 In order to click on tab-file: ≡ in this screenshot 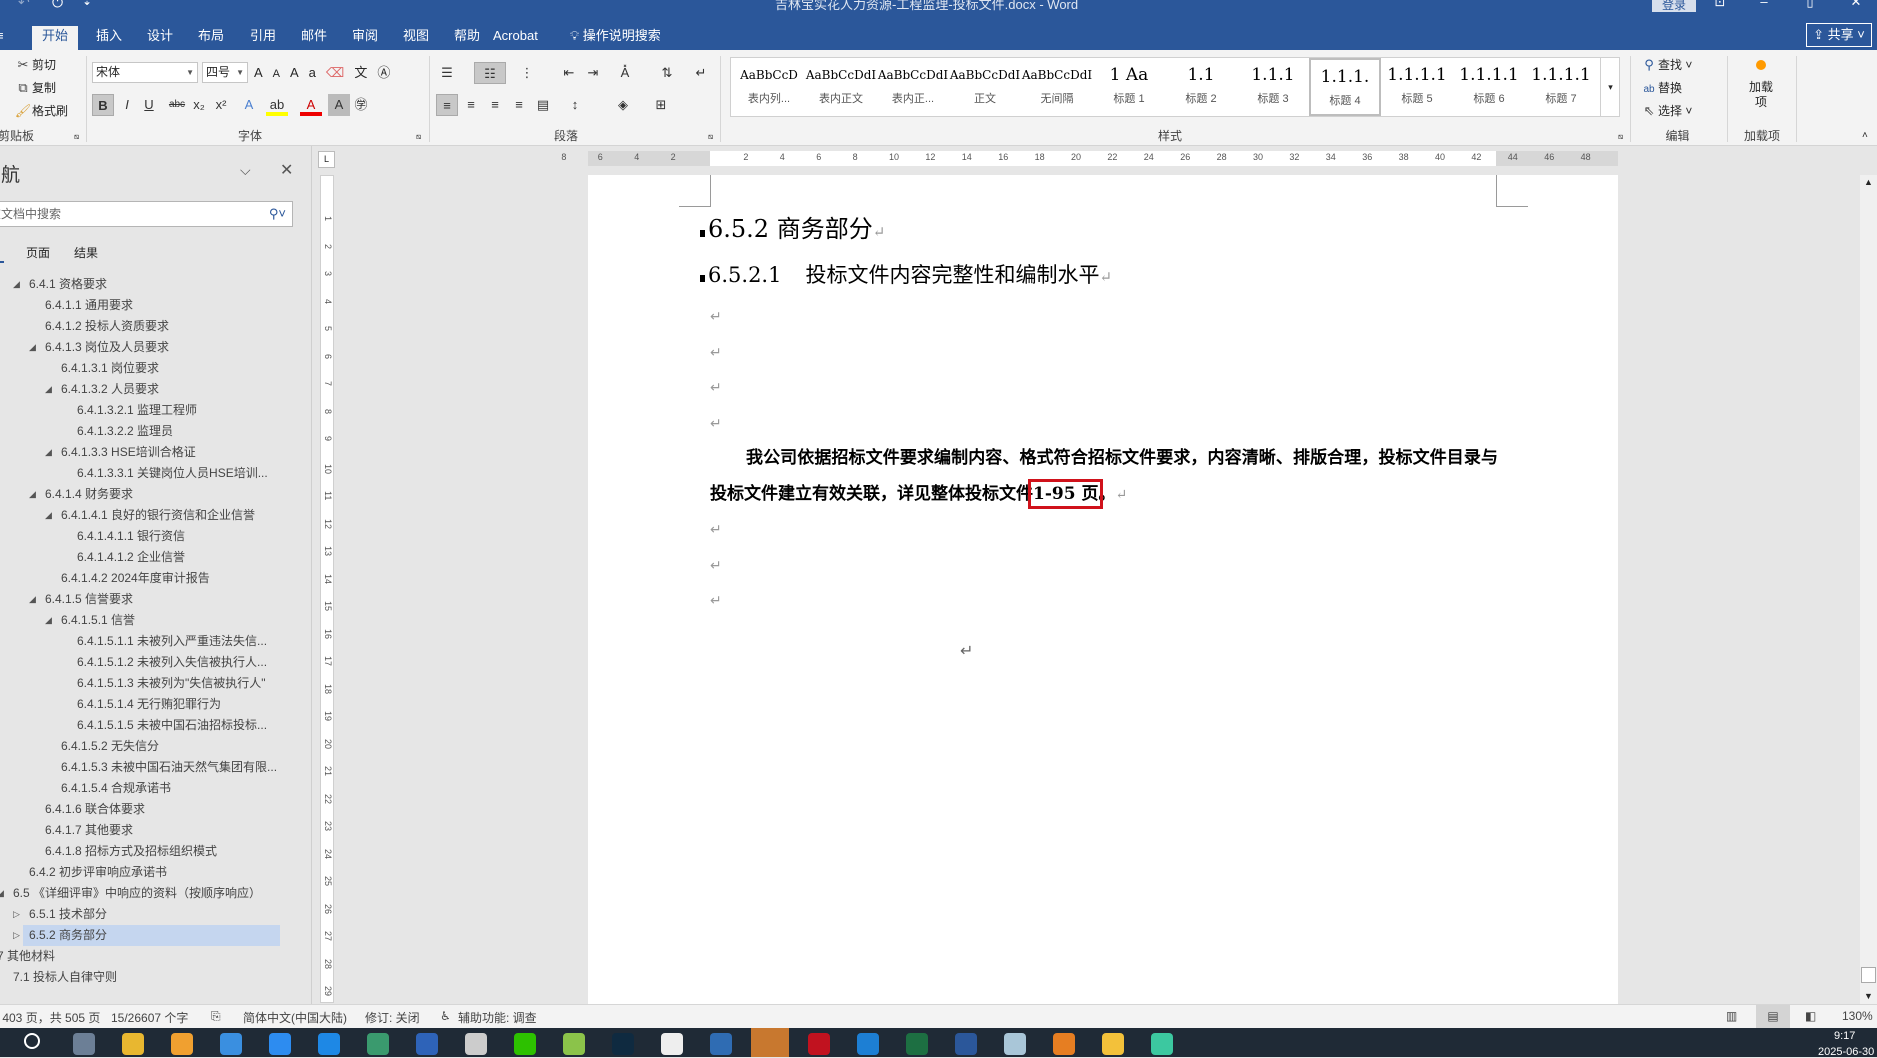, I will do `click(4, 38)`.